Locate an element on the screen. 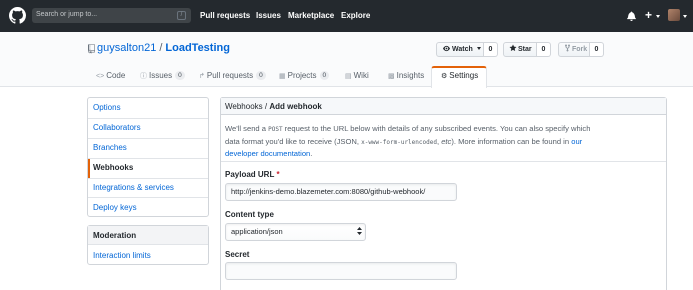 Image resolution: width=693 pixels, height=290 pixels. tab-settings: ⚙ Settings is located at coordinates (459, 77).